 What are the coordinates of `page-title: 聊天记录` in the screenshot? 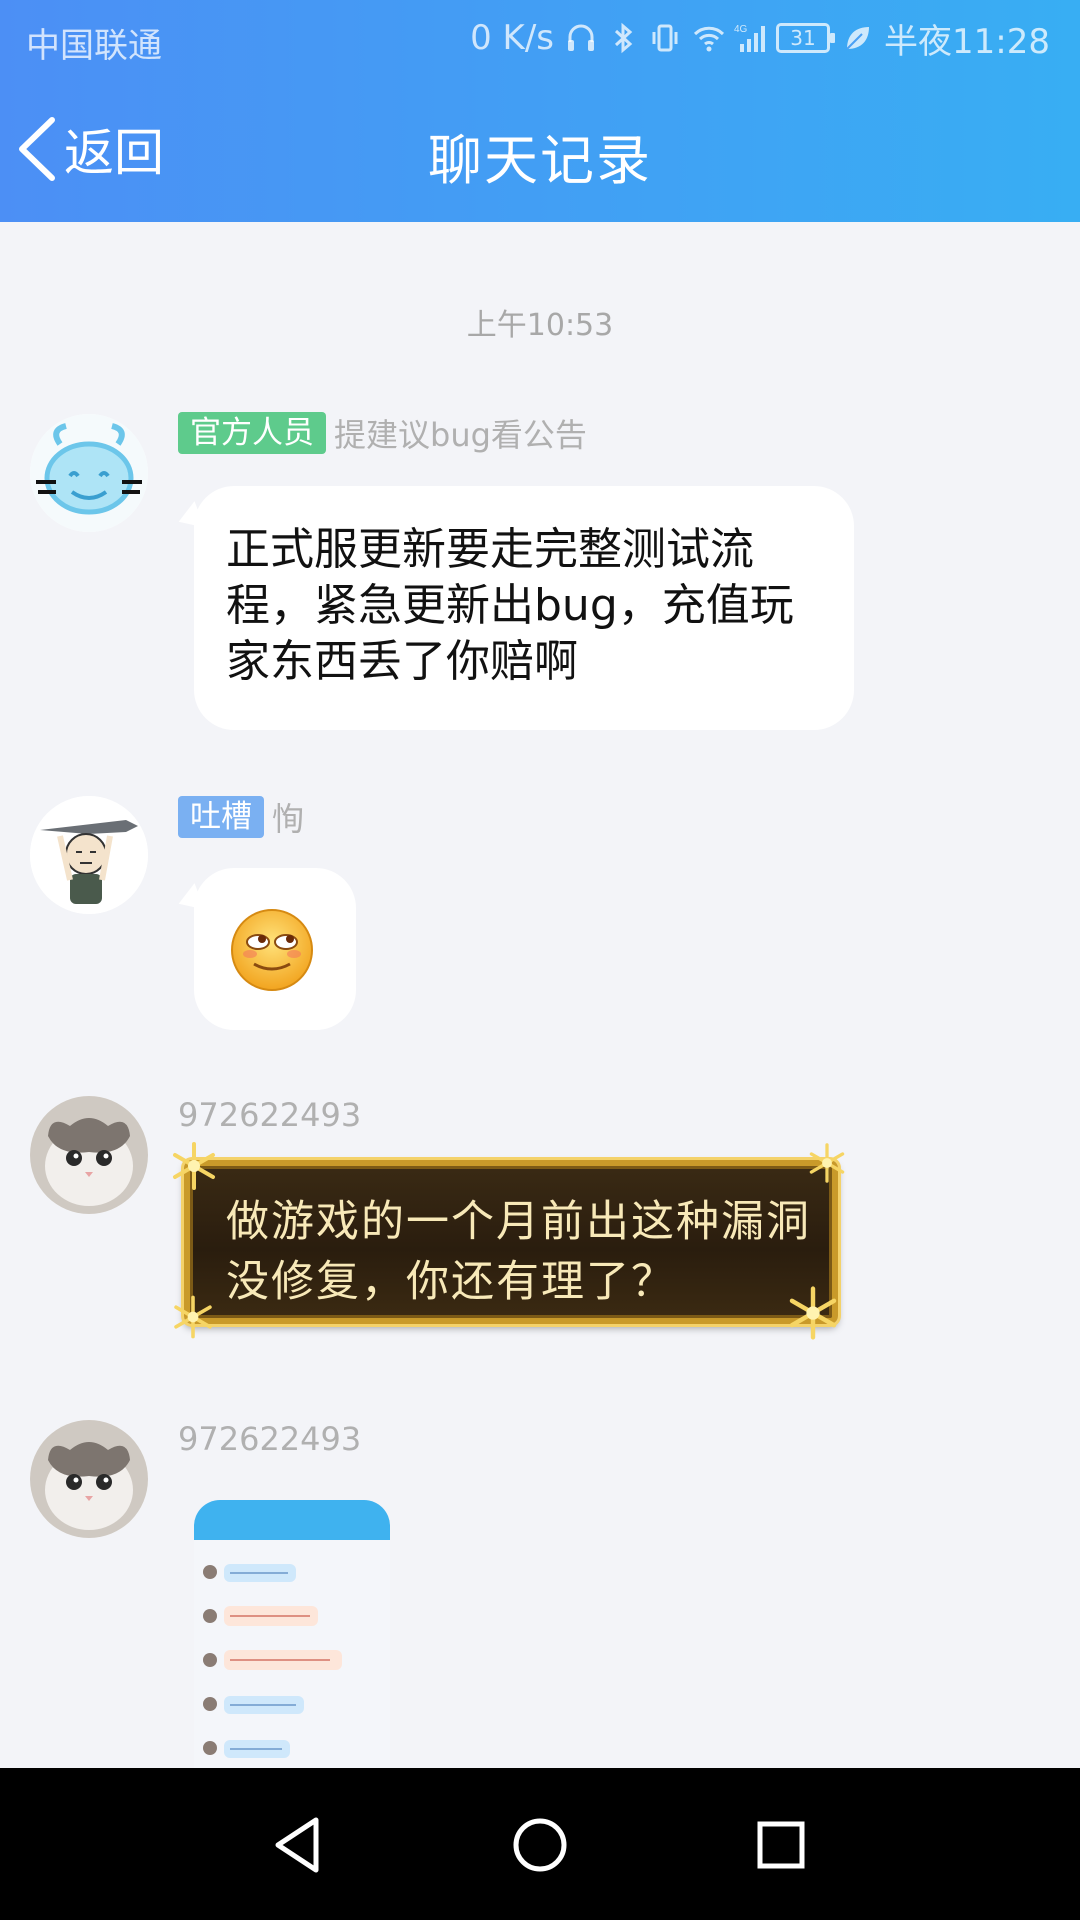 It's located at (540, 160).